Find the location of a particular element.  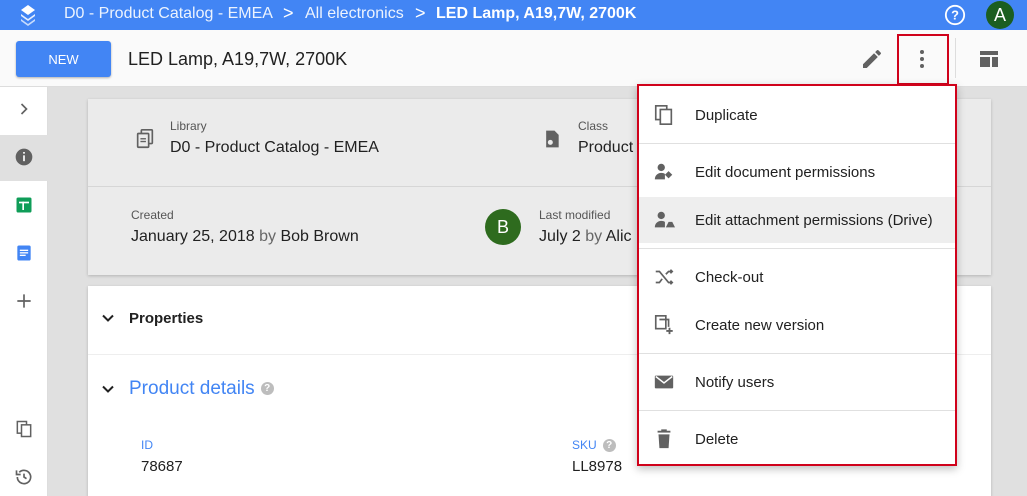

rail-copies is located at coordinates (24, 430).